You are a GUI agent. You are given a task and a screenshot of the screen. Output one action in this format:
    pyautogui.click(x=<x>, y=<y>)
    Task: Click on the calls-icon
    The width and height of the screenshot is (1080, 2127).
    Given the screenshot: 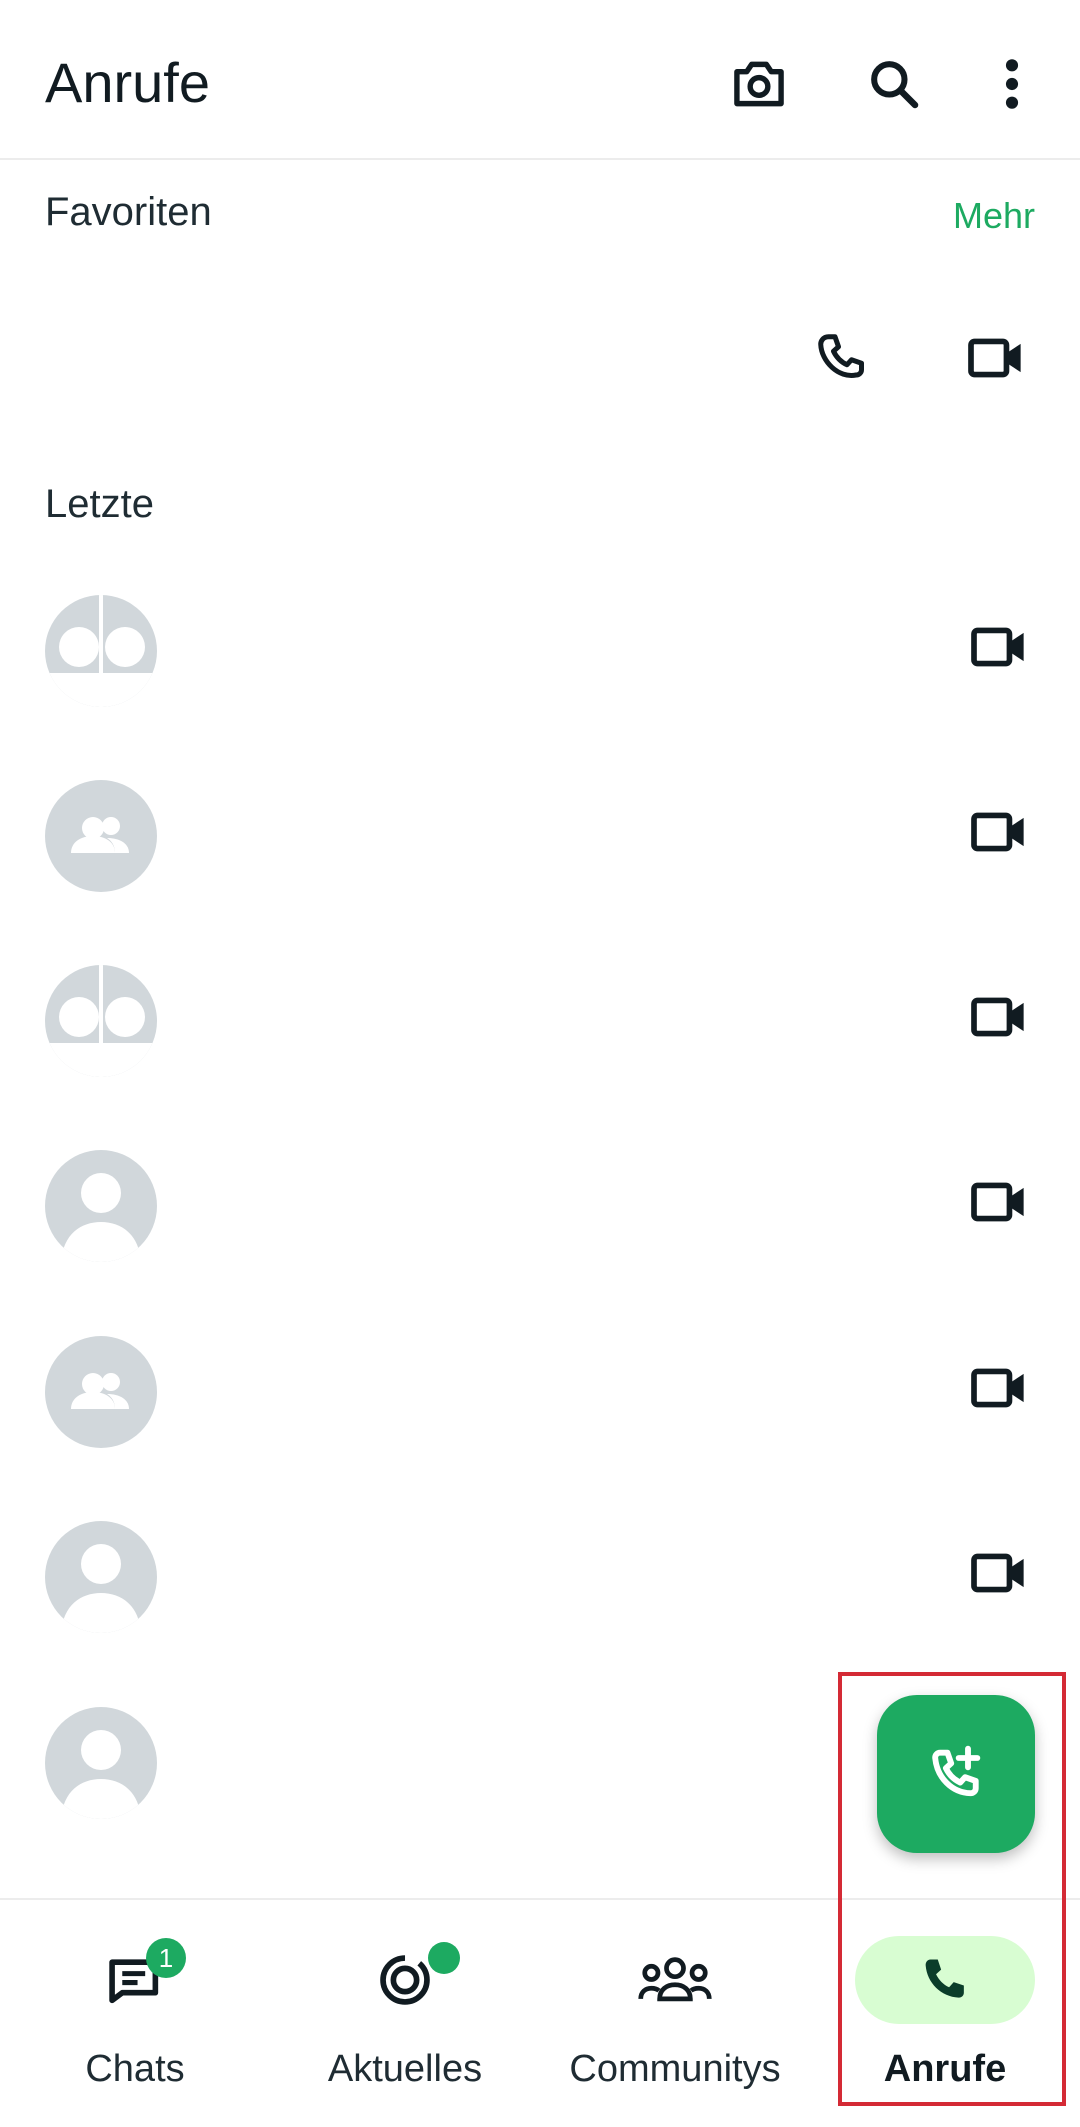 What is the action you would take?
    pyautogui.click(x=944, y=1978)
    